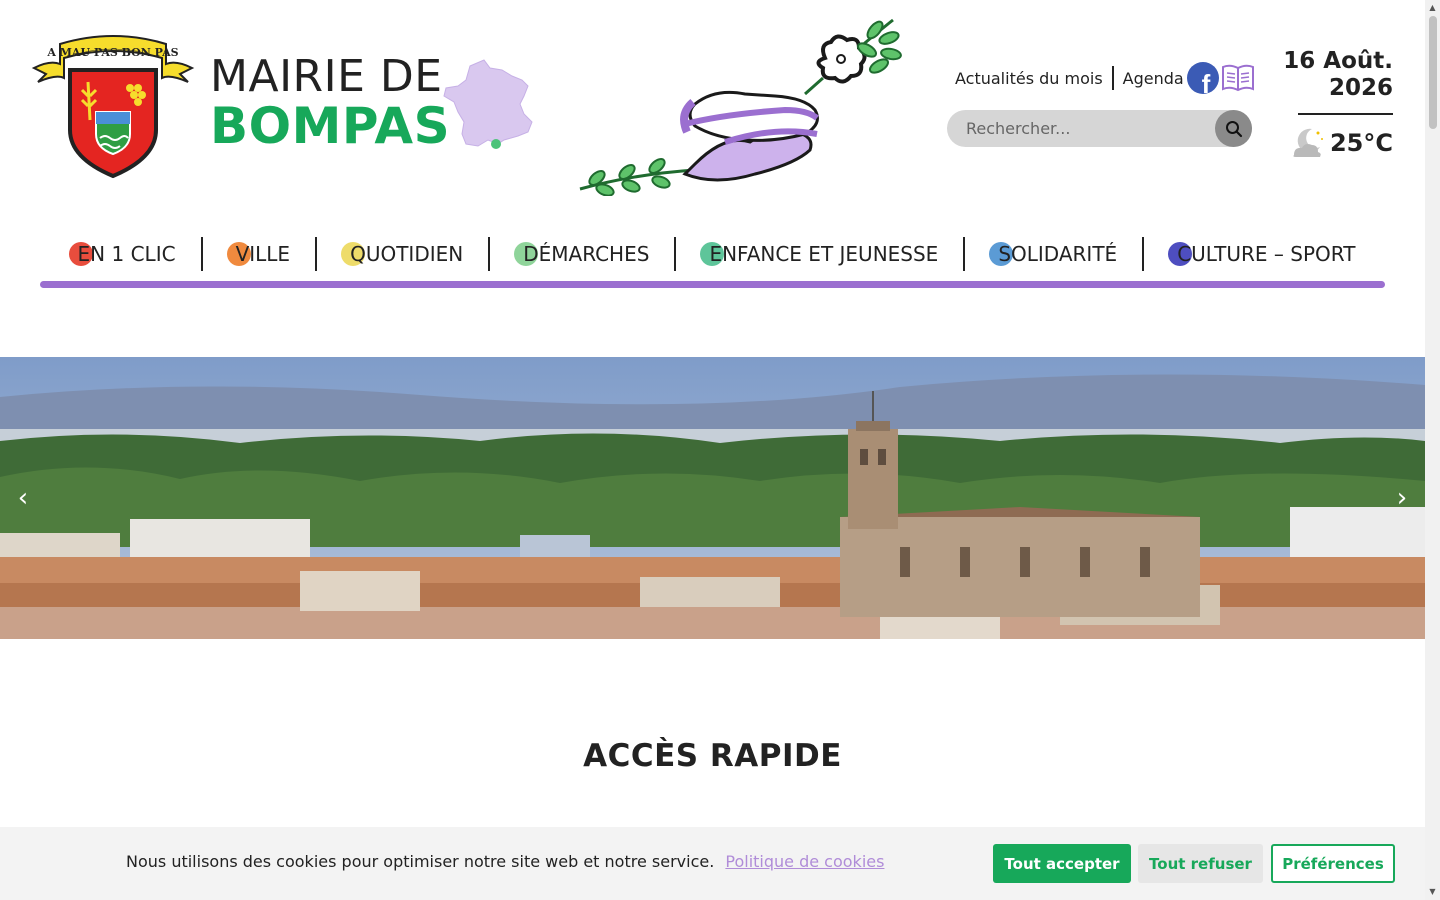 The height and width of the screenshot is (900, 1440). Describe the element at coordinates (824, 254) in the screenshot. I see `nav-item-label: ENFANCE ET JEUNESSE` at that location.